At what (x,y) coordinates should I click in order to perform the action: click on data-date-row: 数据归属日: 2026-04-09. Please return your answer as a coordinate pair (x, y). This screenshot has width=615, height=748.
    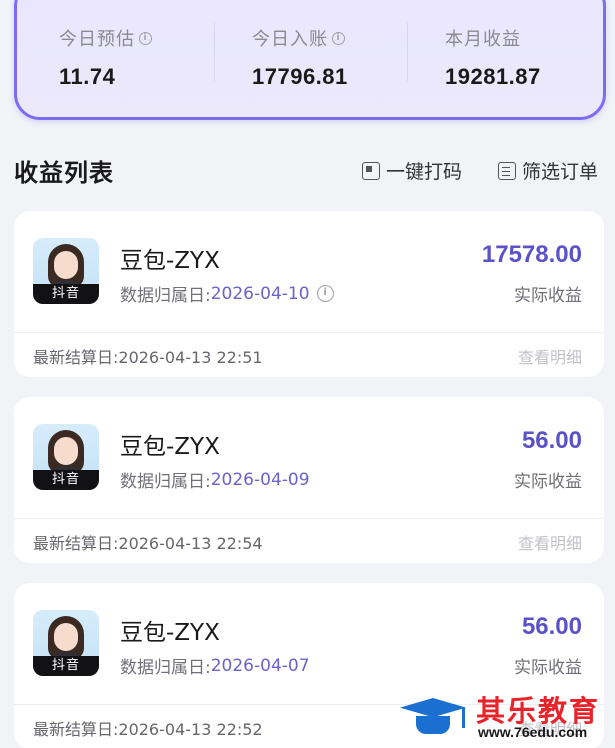
    Looking at the image, I should click on (215, 480).